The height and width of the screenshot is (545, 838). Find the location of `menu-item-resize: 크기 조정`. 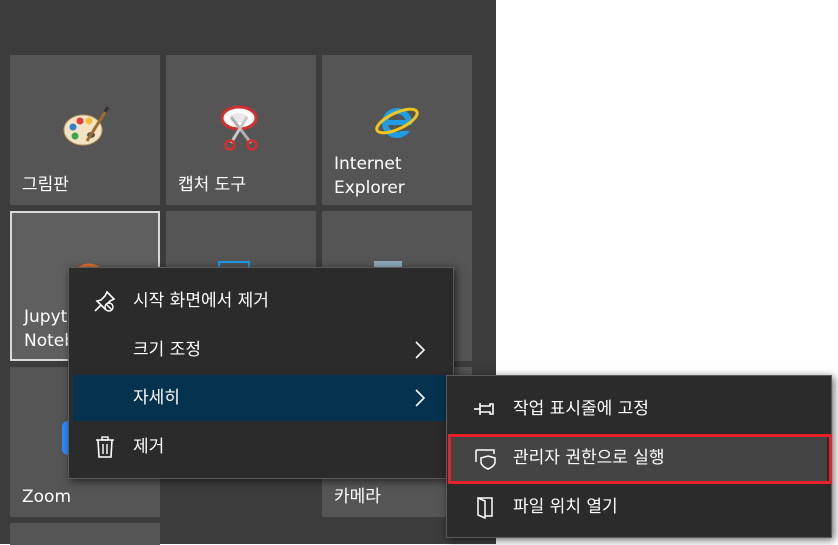

menu-item-resize: 크기 조정 is located at coordinates (261, 350).